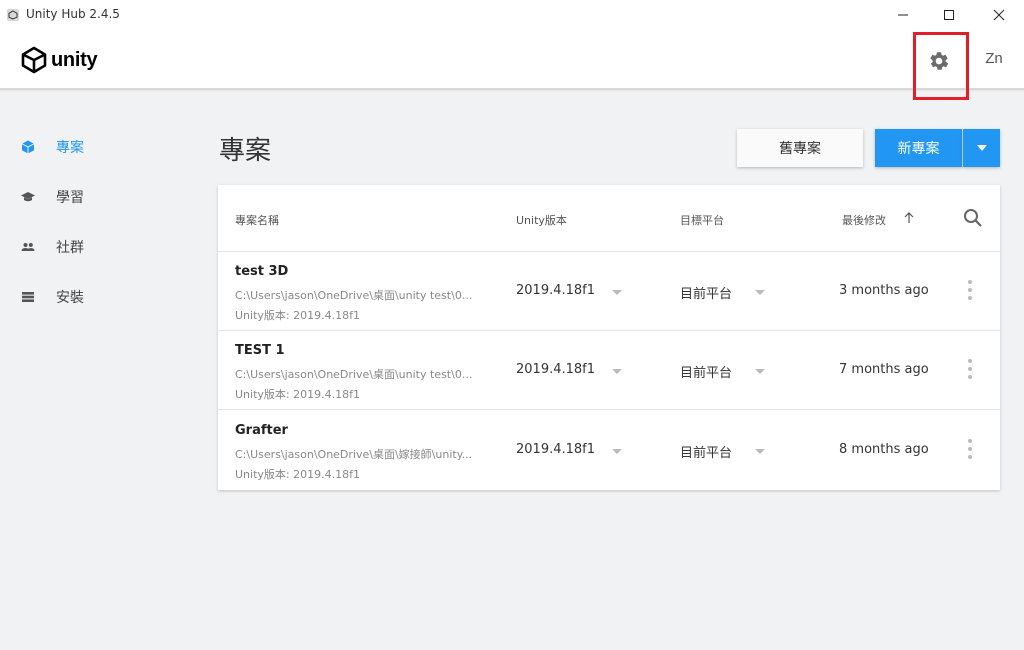  Describe the element at coordinates (260, 350) in the screenshot. I see `project-name: TEST 1` at that location.